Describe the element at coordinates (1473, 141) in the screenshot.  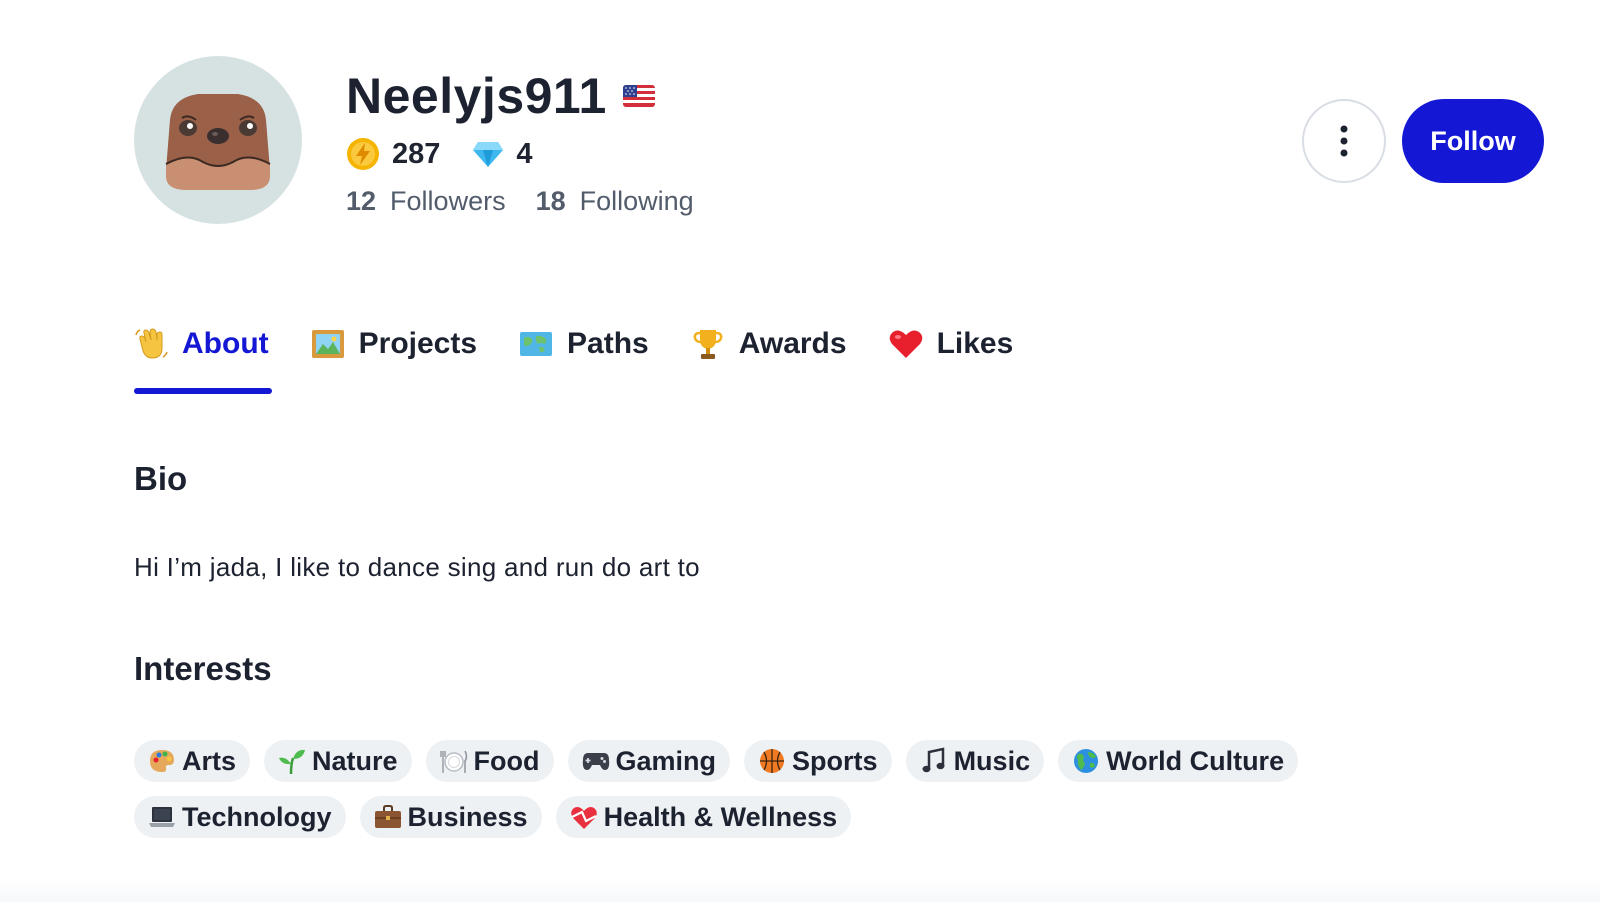
I see `follow-button: Follow` at that location.